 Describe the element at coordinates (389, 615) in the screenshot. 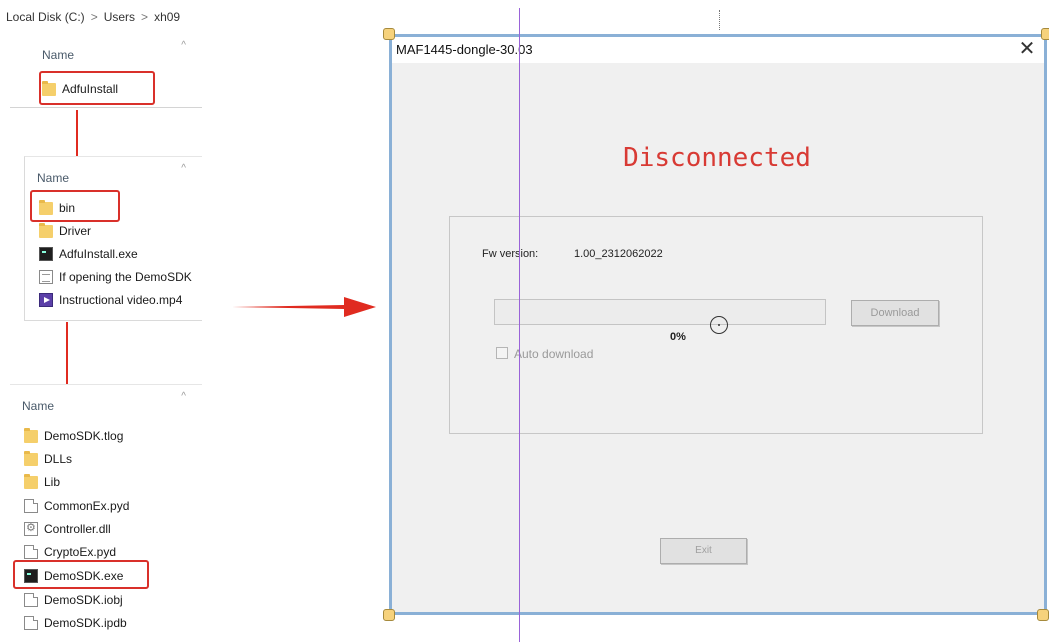

I see `resize-handle-bottom-left` at that location.